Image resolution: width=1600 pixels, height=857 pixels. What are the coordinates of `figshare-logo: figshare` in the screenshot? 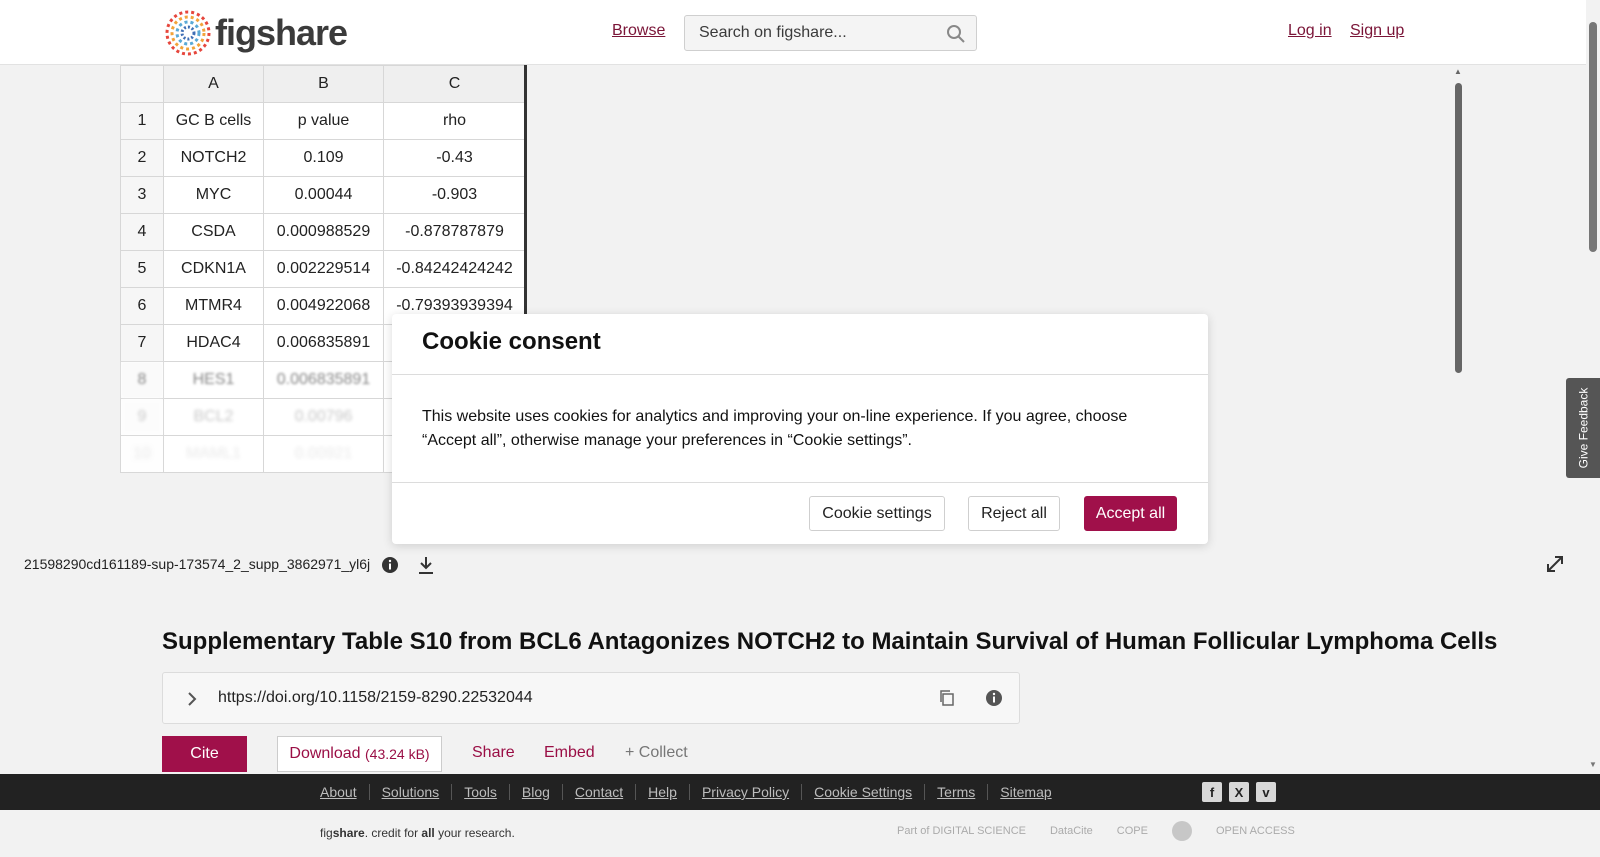 It's located at (255, 33).